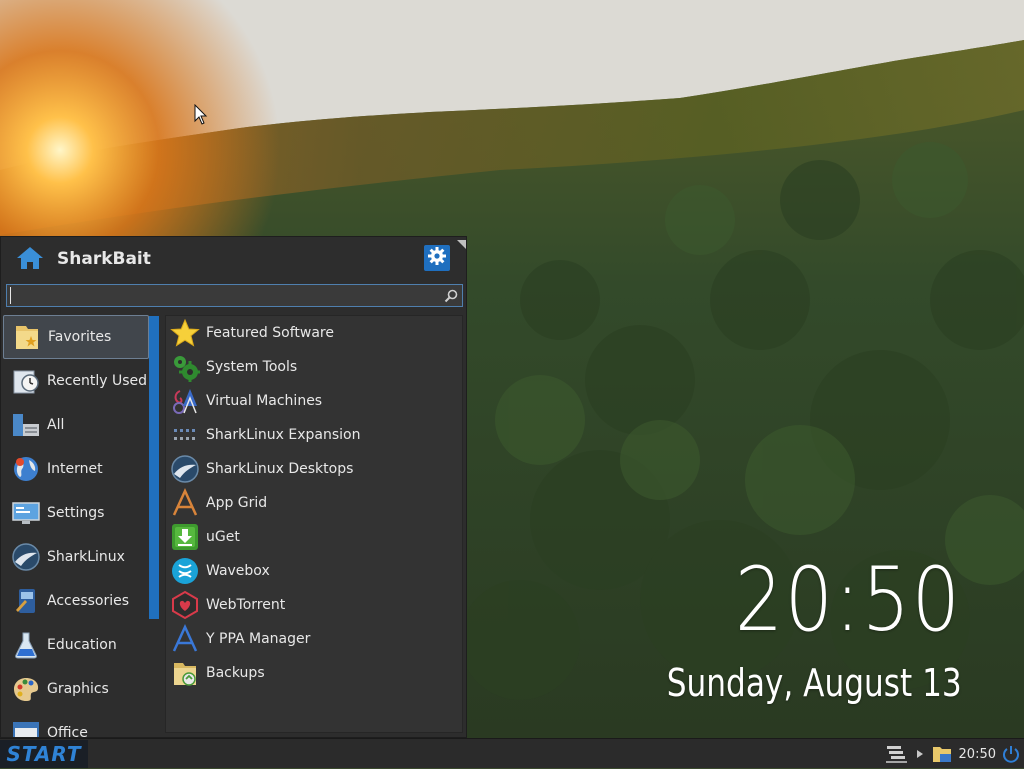  Describe the element at coordinates (848, 599) in the screenshot. I see `desktop-clock-time: 20:50` at that location.